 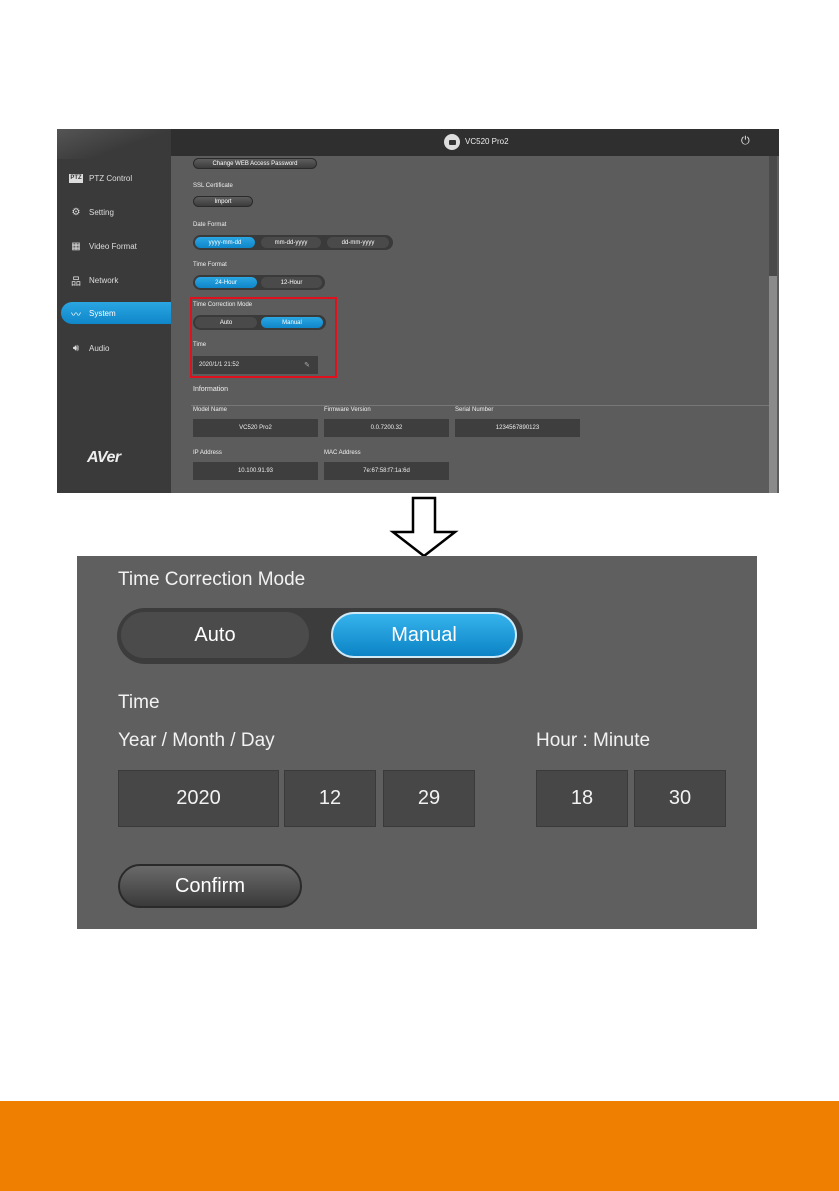 I want to click on film-icon: ▦, so click(x=76, y=246).